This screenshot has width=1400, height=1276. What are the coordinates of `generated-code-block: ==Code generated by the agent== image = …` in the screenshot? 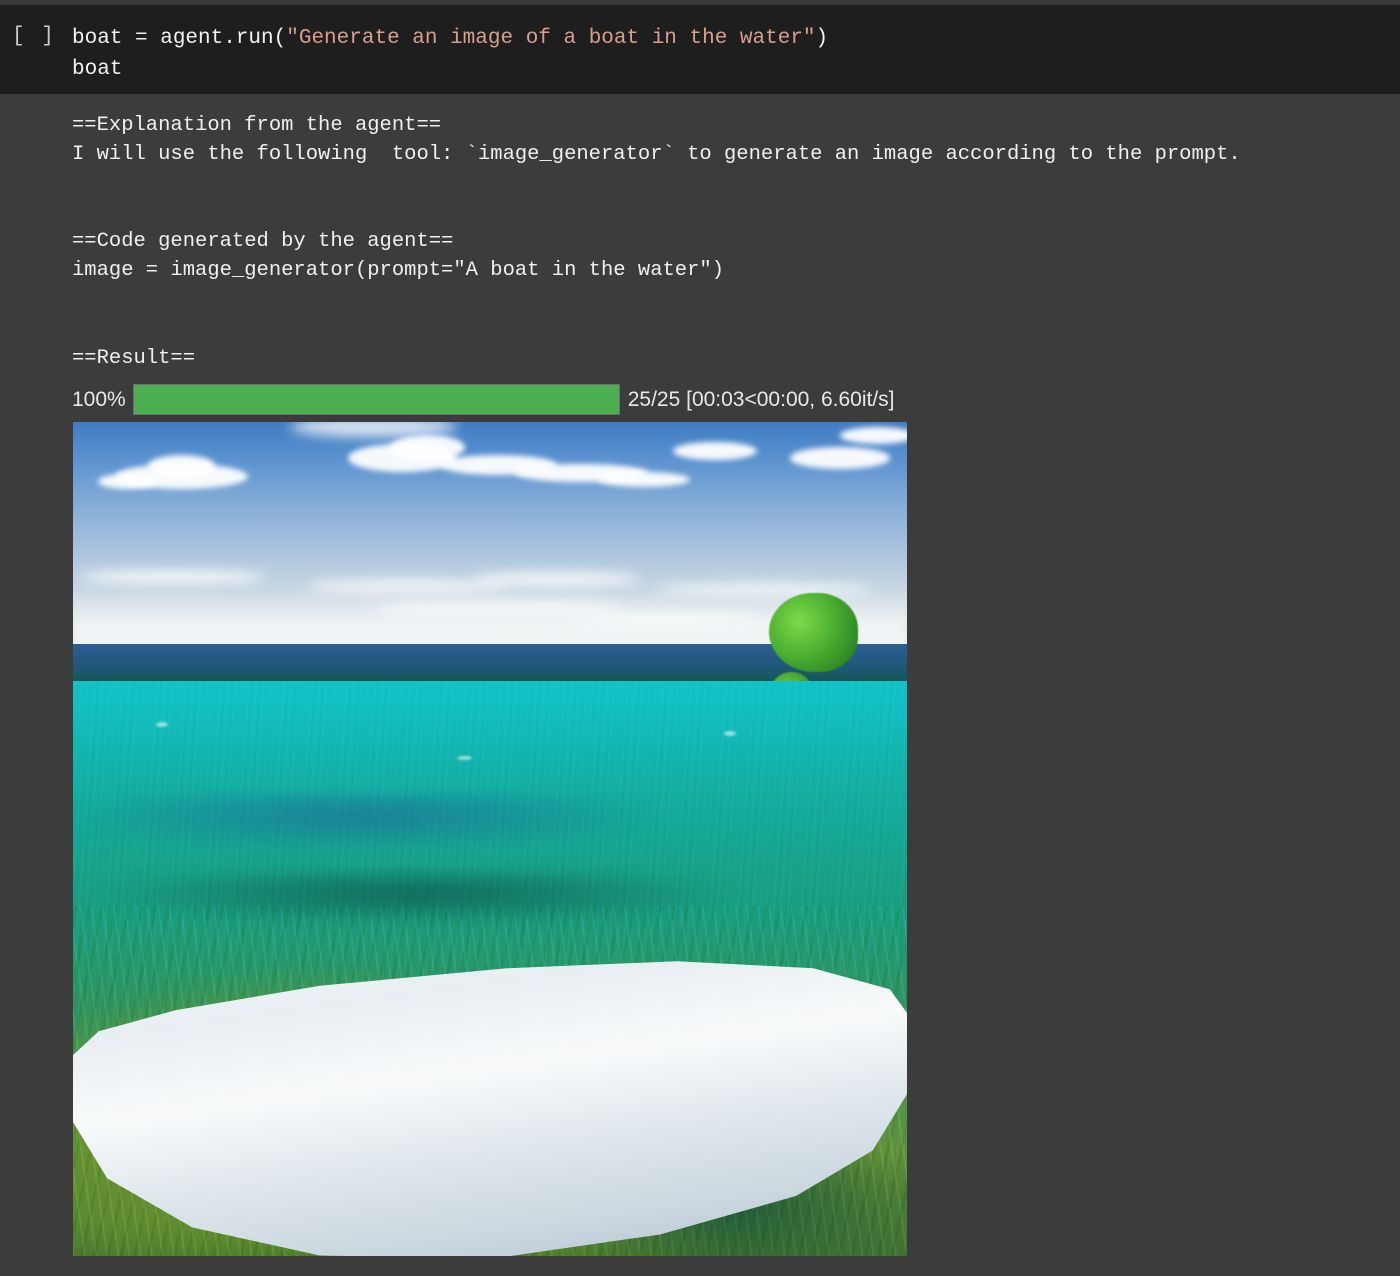 It's located at (398, 256).